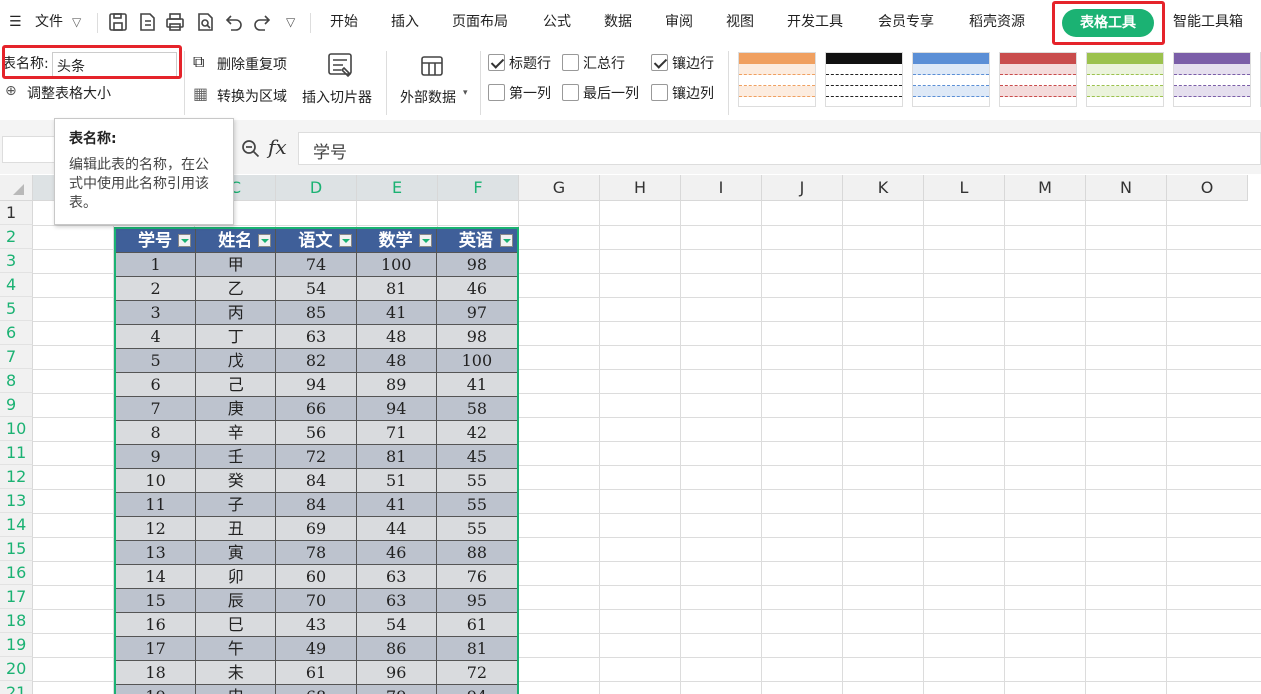 This screenshot has height=694, width=1261. I want to click on table-cell: 13, so click(156, 553).